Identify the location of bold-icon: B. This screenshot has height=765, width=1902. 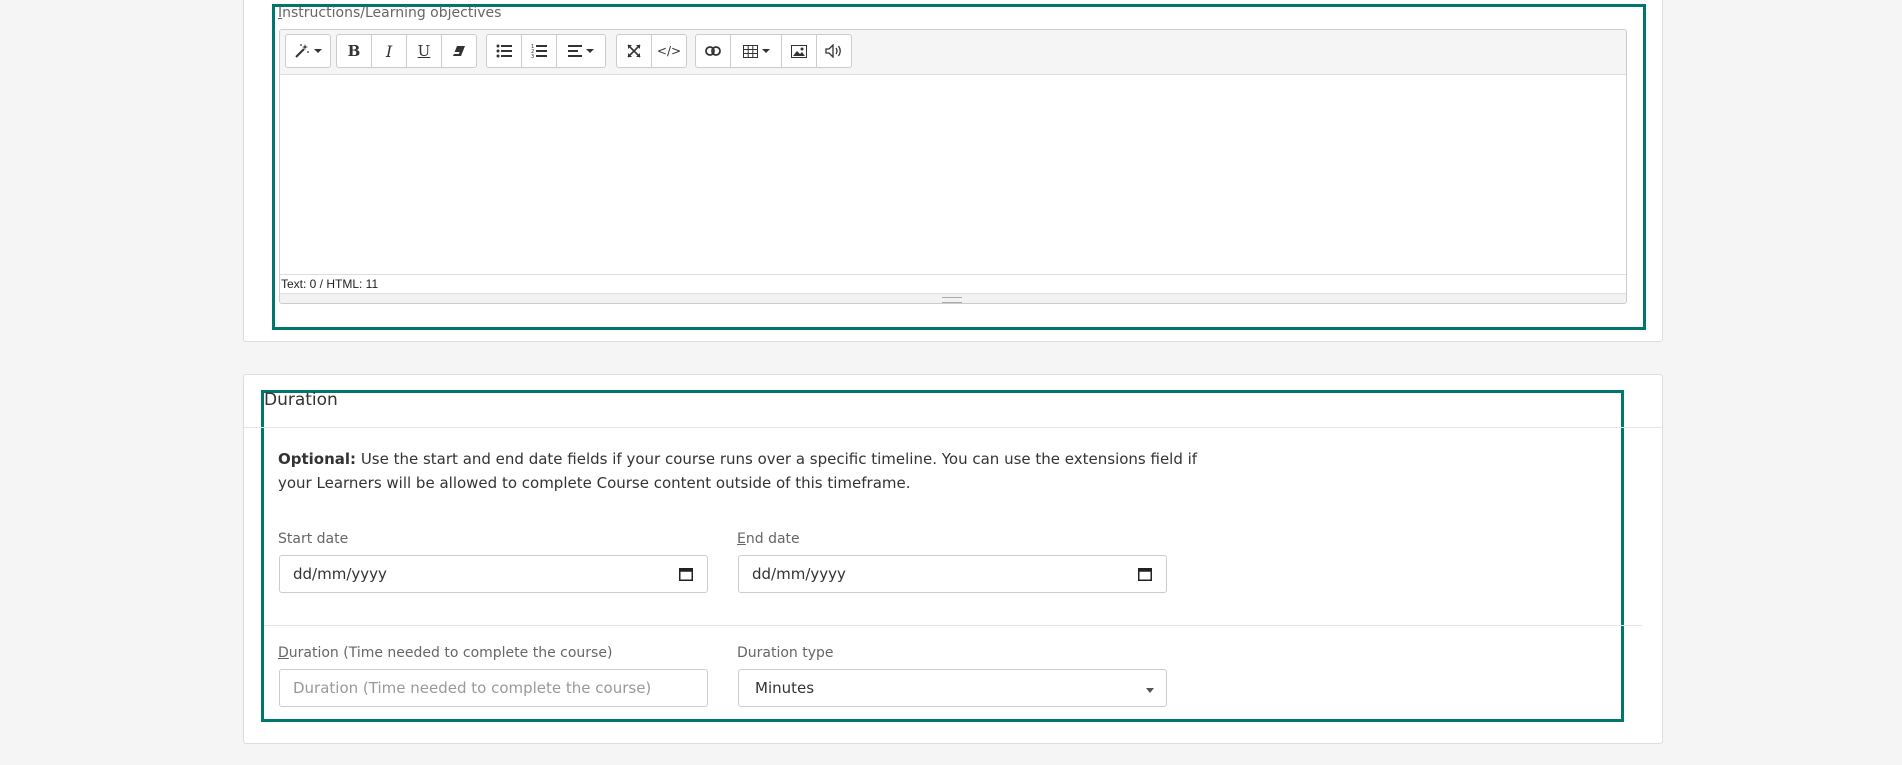
(354, 51).